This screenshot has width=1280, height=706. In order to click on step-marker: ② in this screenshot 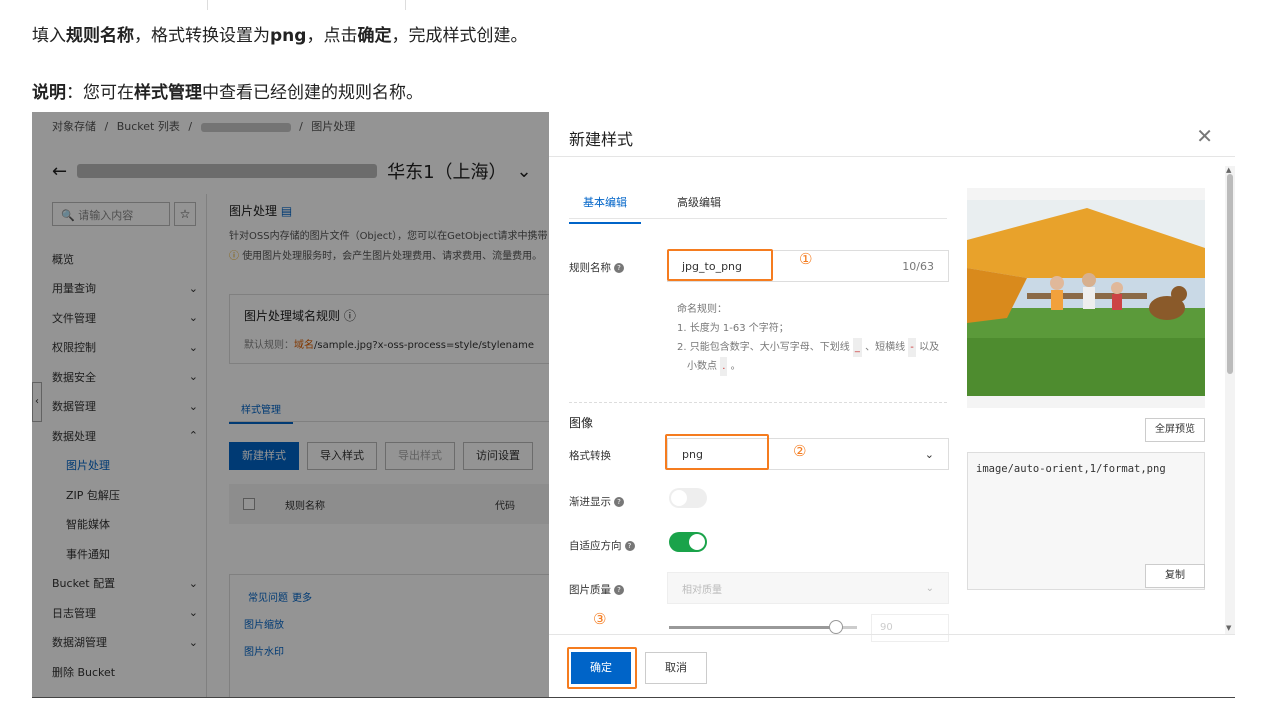, I will do `click(800, 451)`.